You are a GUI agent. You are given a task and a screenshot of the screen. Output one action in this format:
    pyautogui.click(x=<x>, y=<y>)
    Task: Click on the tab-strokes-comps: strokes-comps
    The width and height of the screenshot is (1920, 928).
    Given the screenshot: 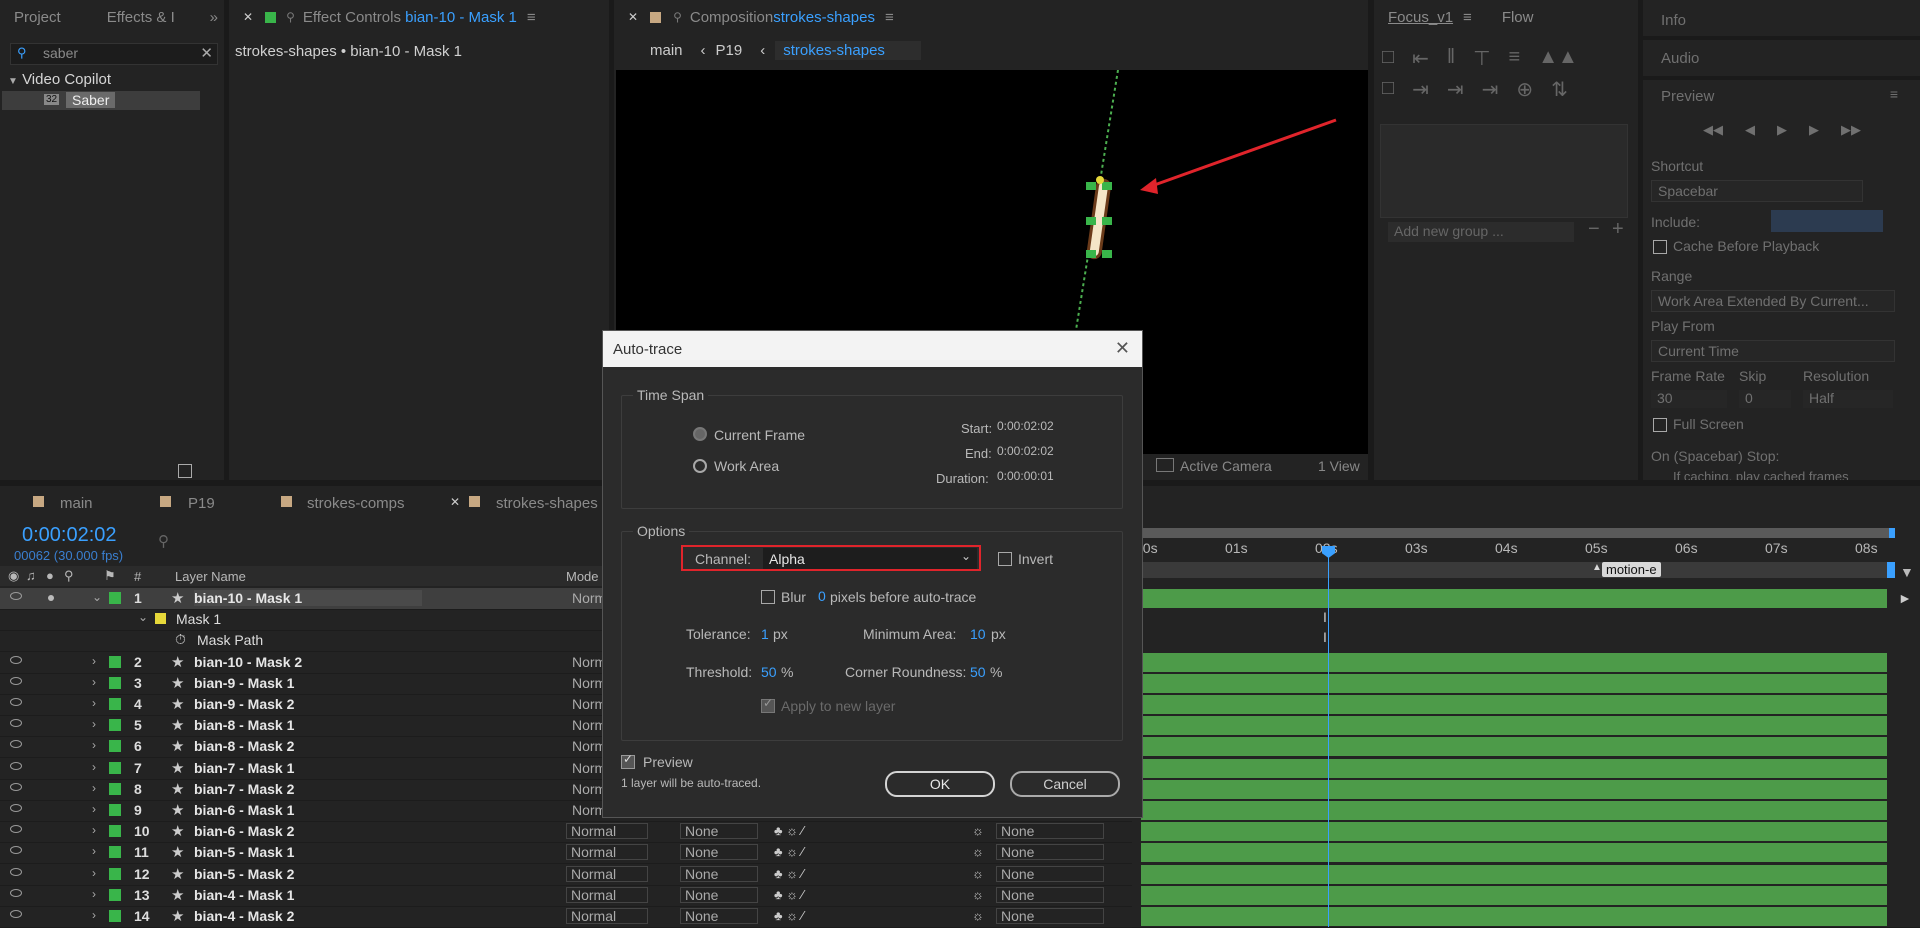 What is the action you would take?
    pyautogui.click(x=356, y=503)
    